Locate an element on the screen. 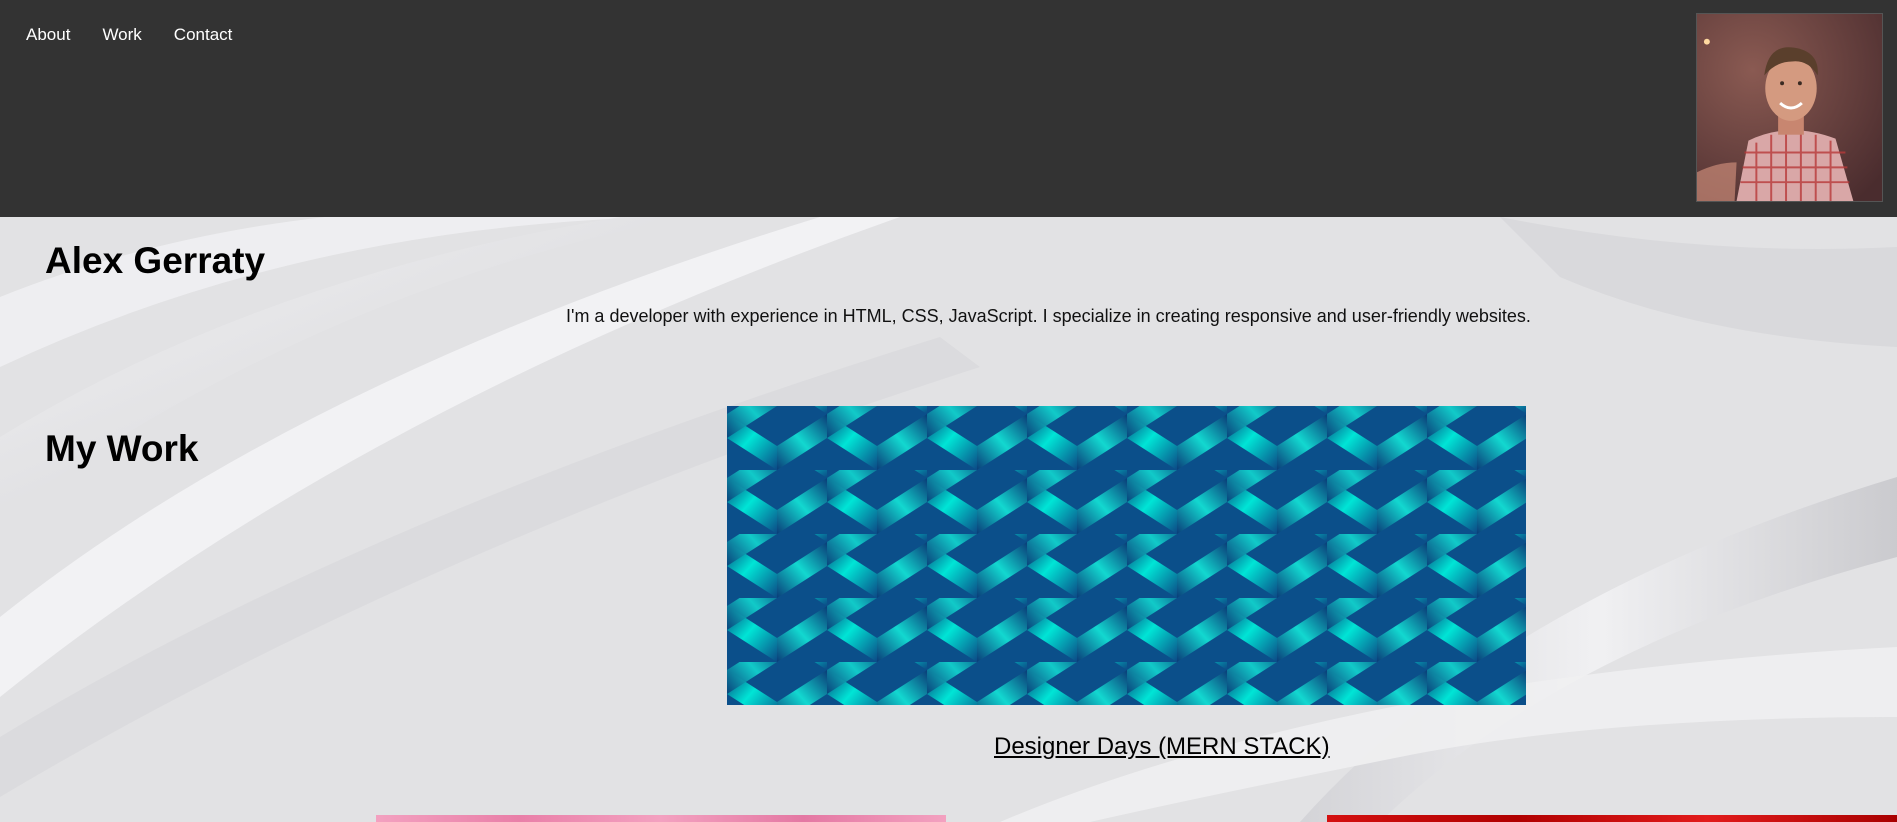  nav-link-about: About is located at coordinates (48, 35).